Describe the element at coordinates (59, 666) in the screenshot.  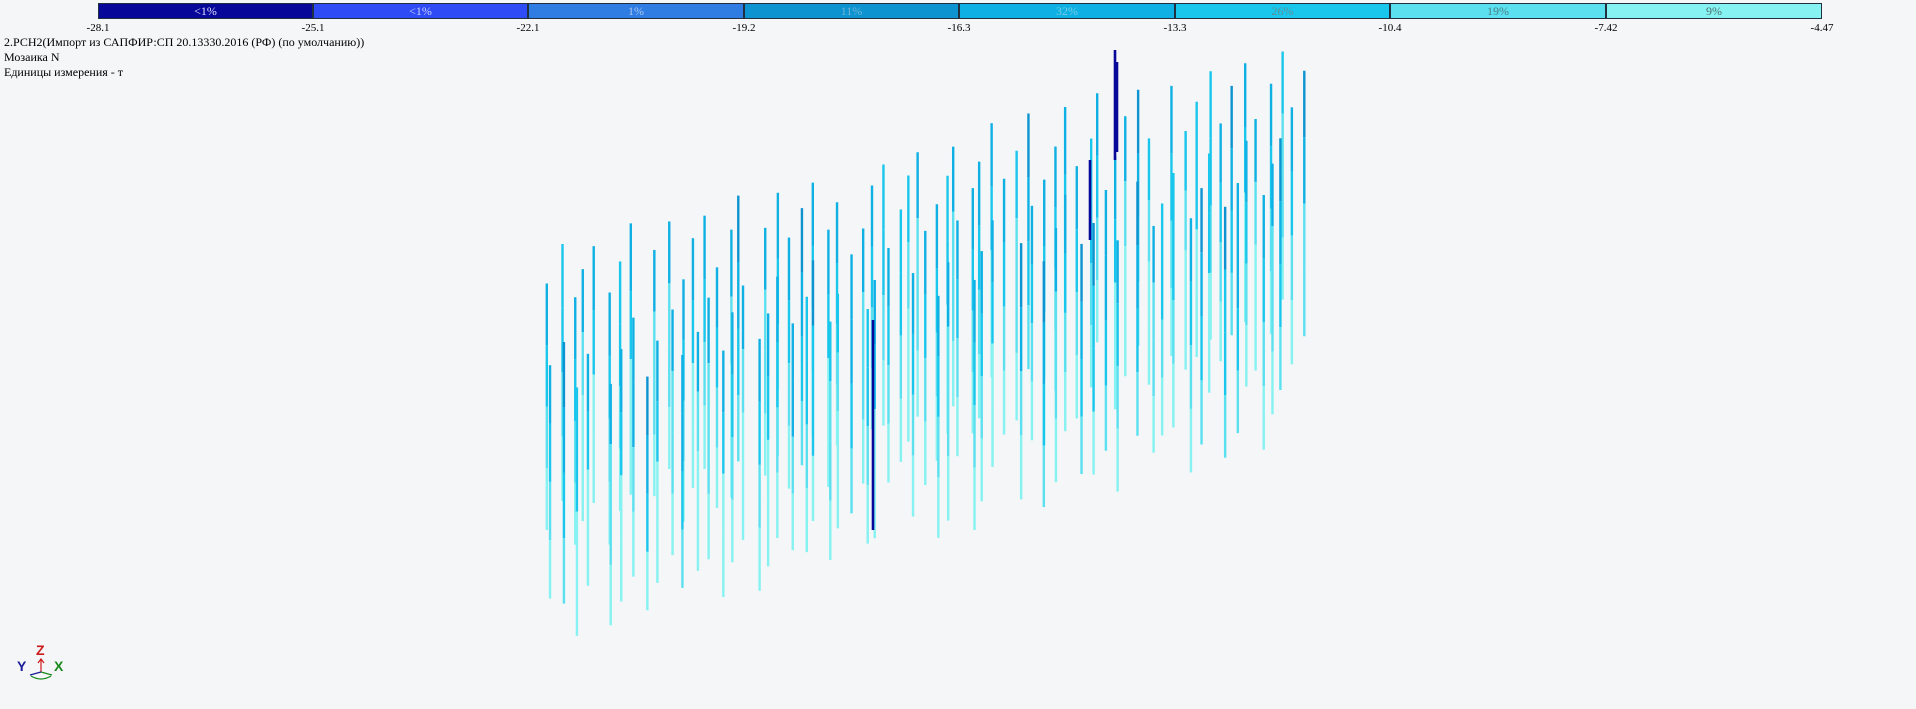
I see `x-axis-label: X` at that location.